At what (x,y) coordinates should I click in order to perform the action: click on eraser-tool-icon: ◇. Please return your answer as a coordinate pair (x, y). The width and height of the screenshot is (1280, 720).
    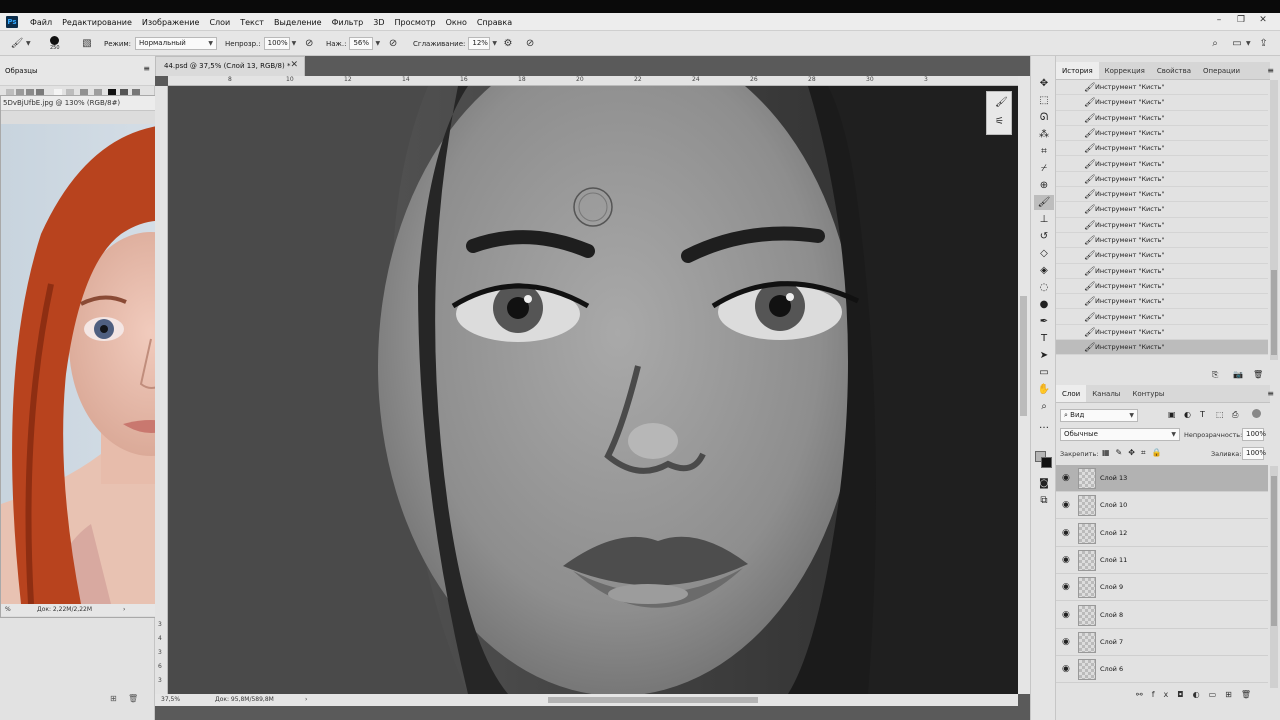
    Looking at the image, I should click on (1044, 253).